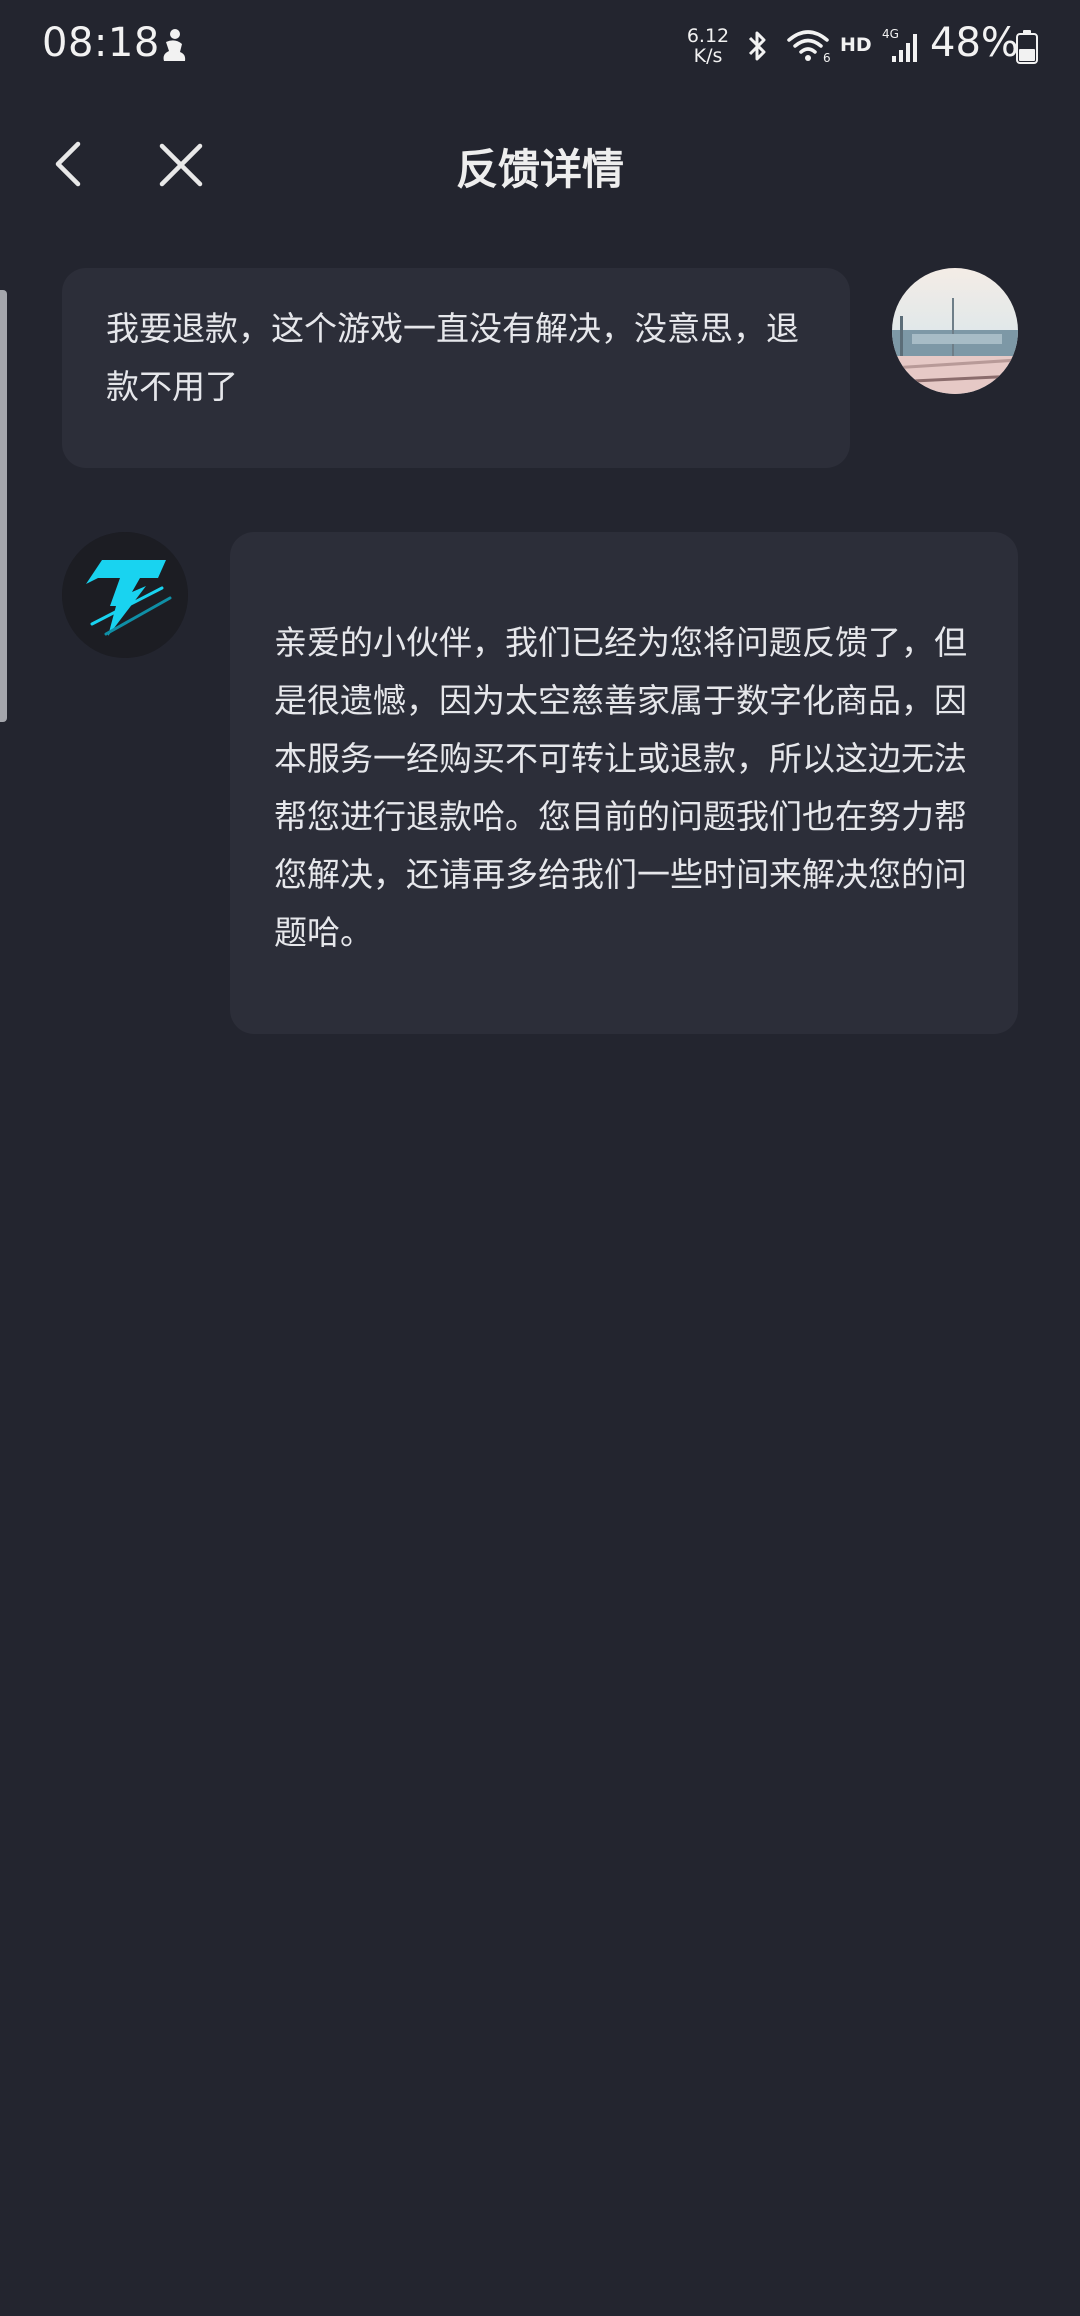 The image size is (1080, 2316). Describe the element at coordinates (539, 169) in the screenshot. I see `page-title: 反馈详情` at that location.